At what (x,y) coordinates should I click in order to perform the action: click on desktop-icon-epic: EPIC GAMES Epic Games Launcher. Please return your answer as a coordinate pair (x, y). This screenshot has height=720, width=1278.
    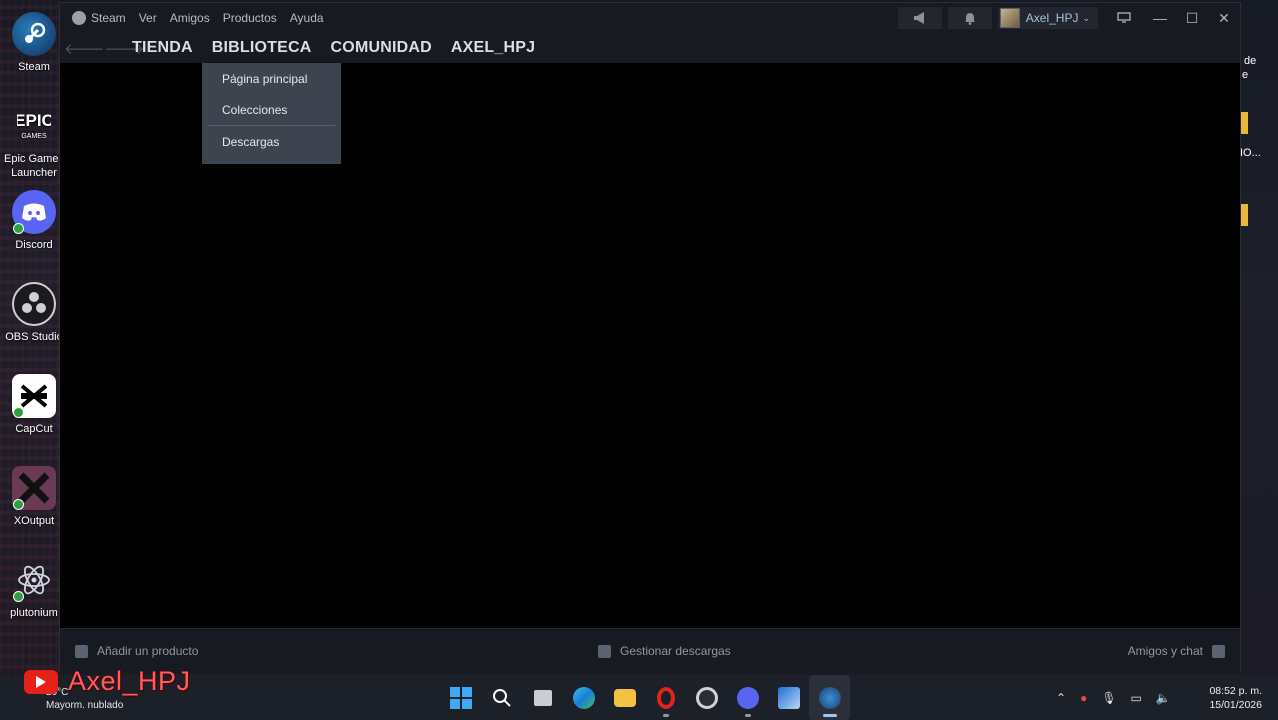
    Looking at the image, I should click on (34, 142).